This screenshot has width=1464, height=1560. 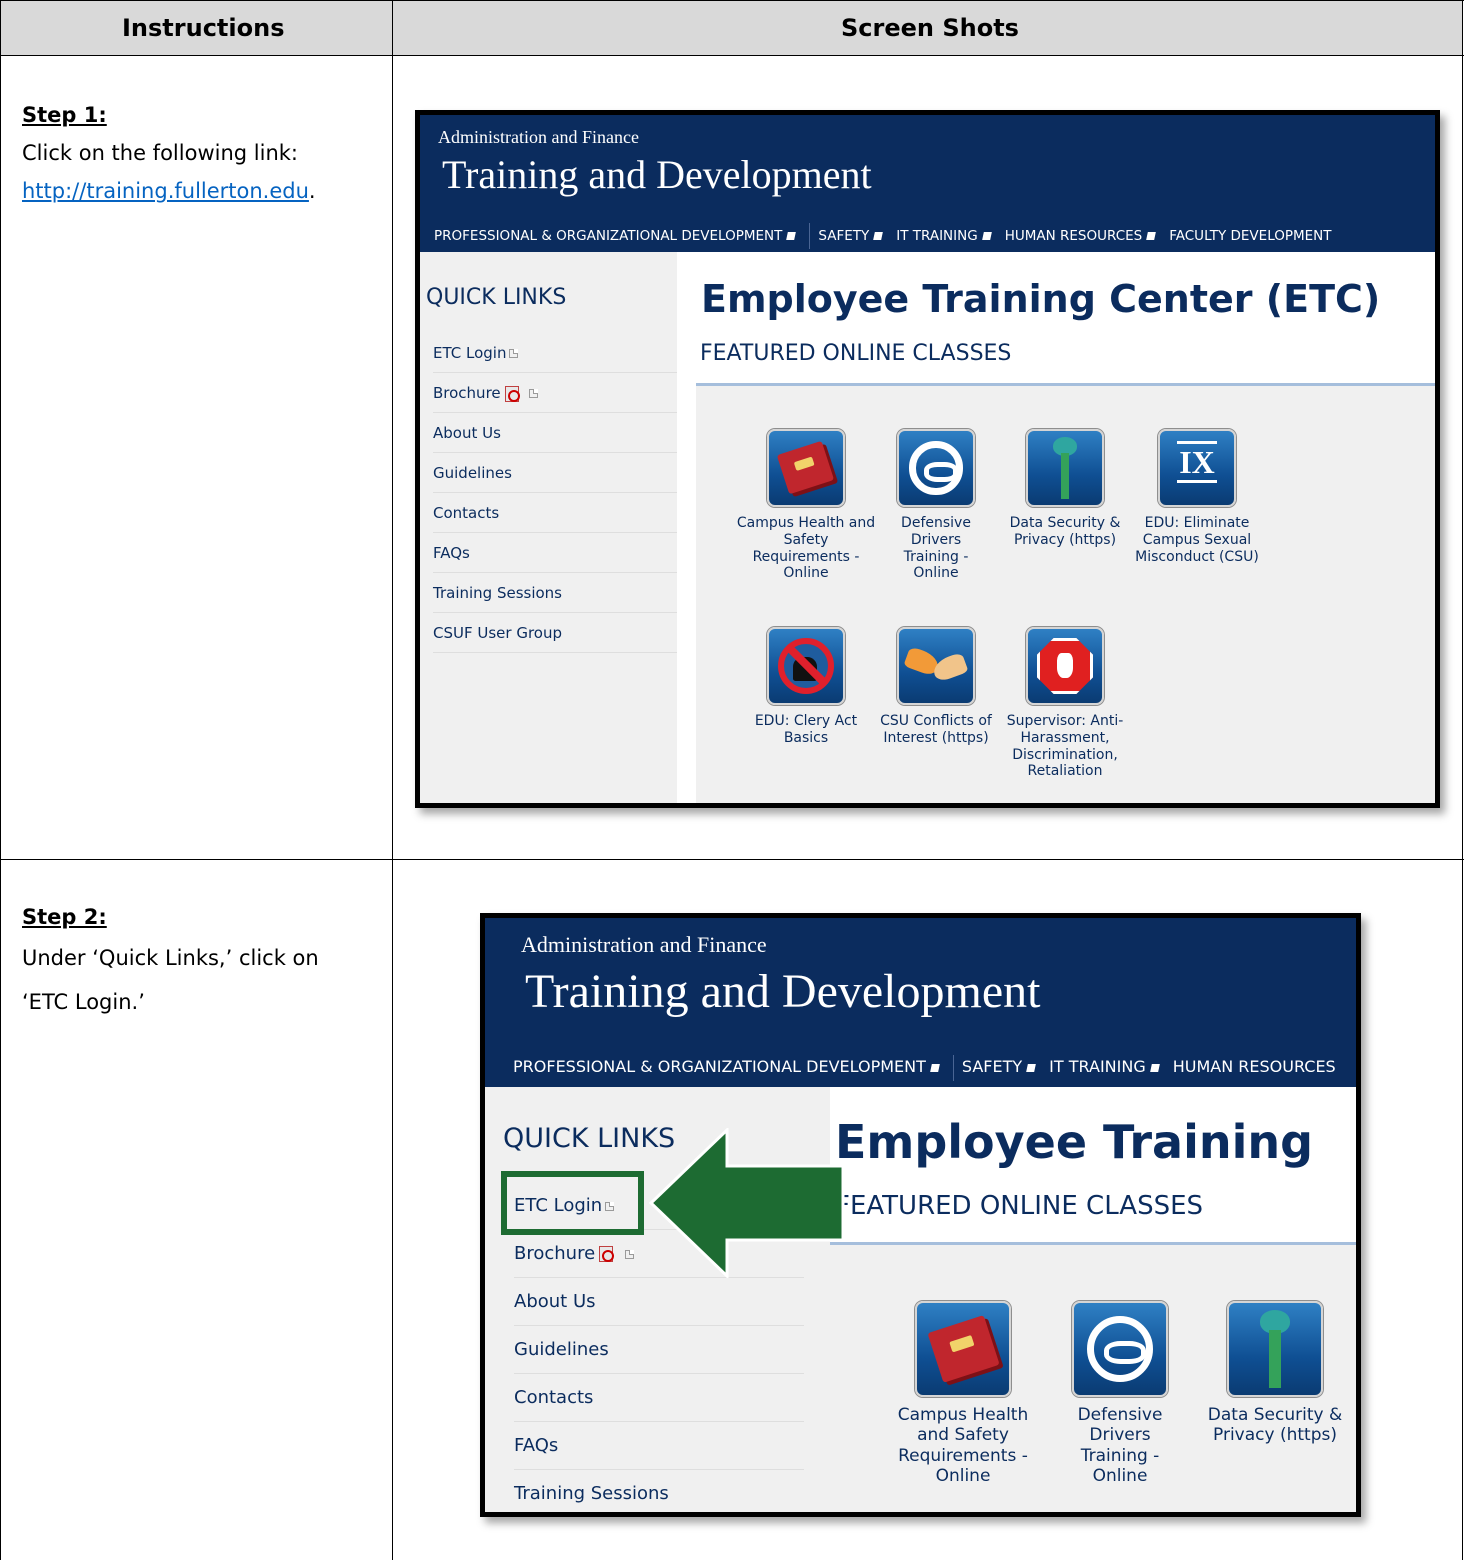 What do you see at coordinates (497, 633) in the screenshot?
I see `quick-link-label: CSUF User Group` at bounding box center [497, 633].